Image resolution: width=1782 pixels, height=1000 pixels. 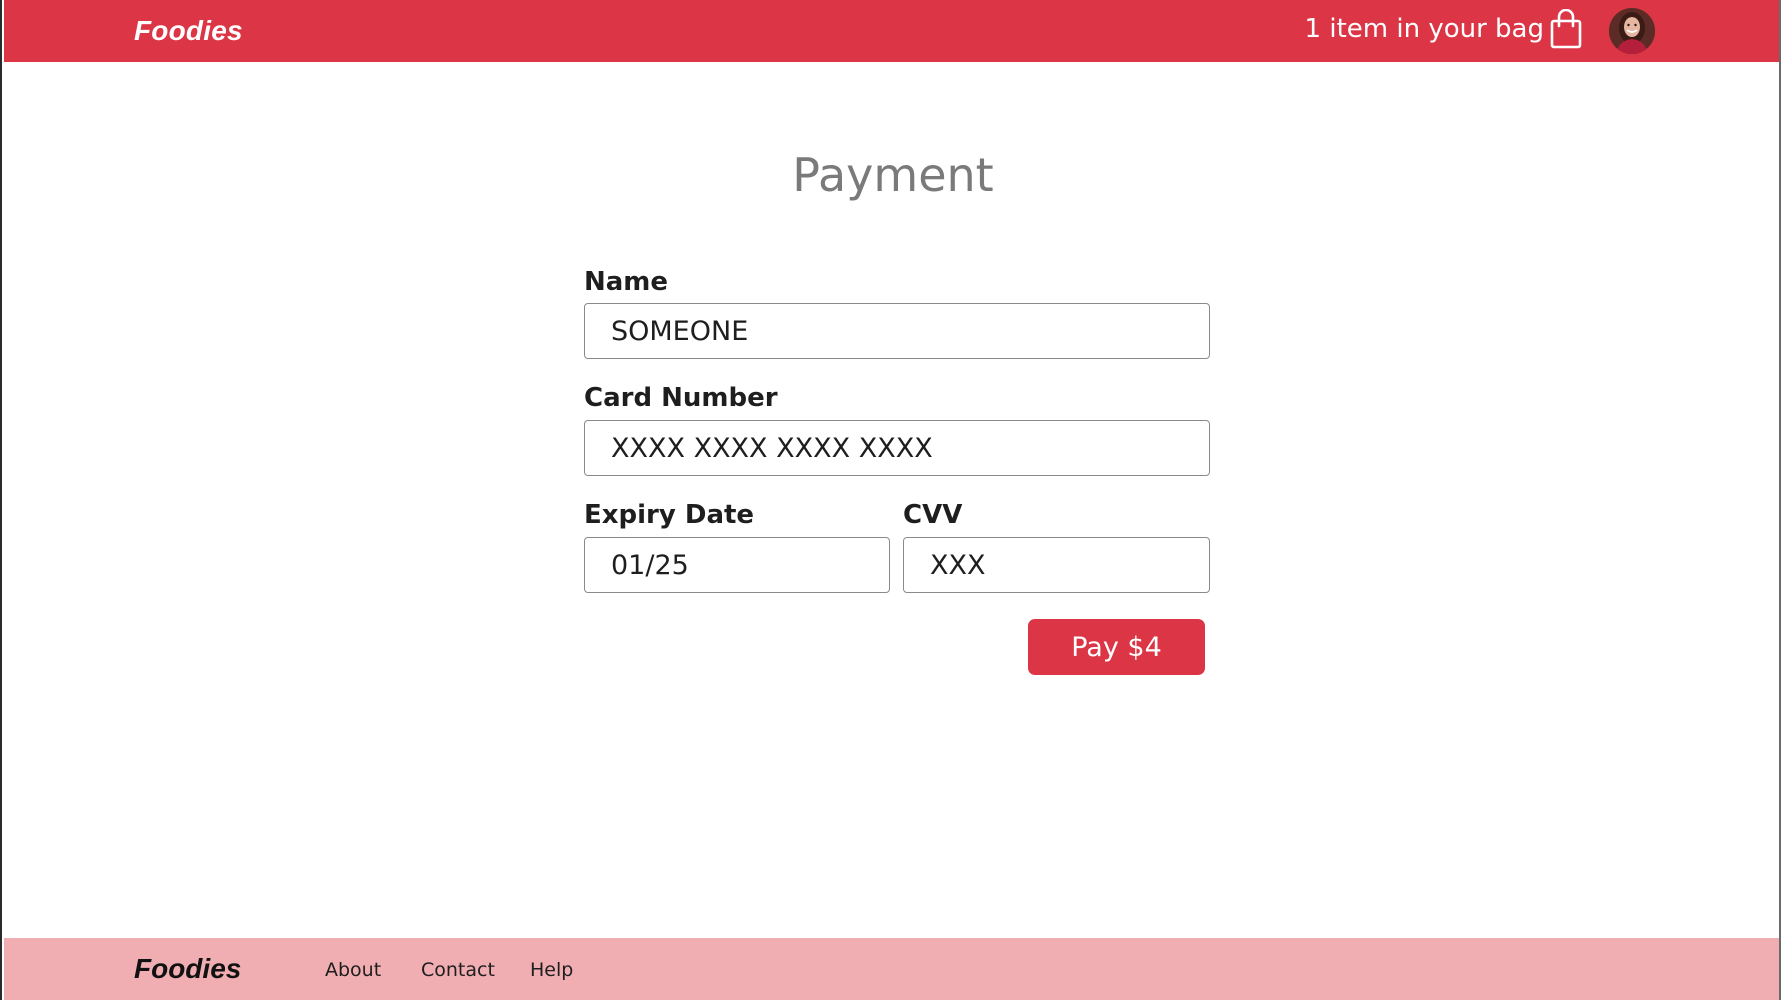 What do you see at coordinates (551, 970) in the screenshot?
I see `footer-link-help: Help` at bounding box center [551, 970].